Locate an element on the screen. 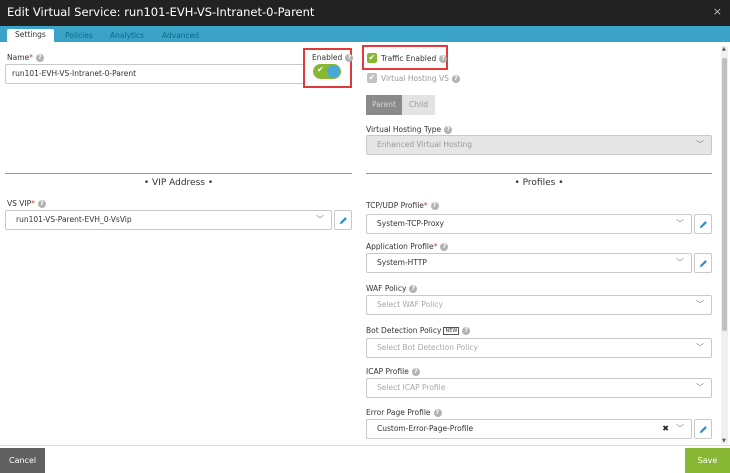 The height and width of the screenshot is (473, 730). scroll-up-arrow-icon: ▲ is located at coordinates (724, 49).